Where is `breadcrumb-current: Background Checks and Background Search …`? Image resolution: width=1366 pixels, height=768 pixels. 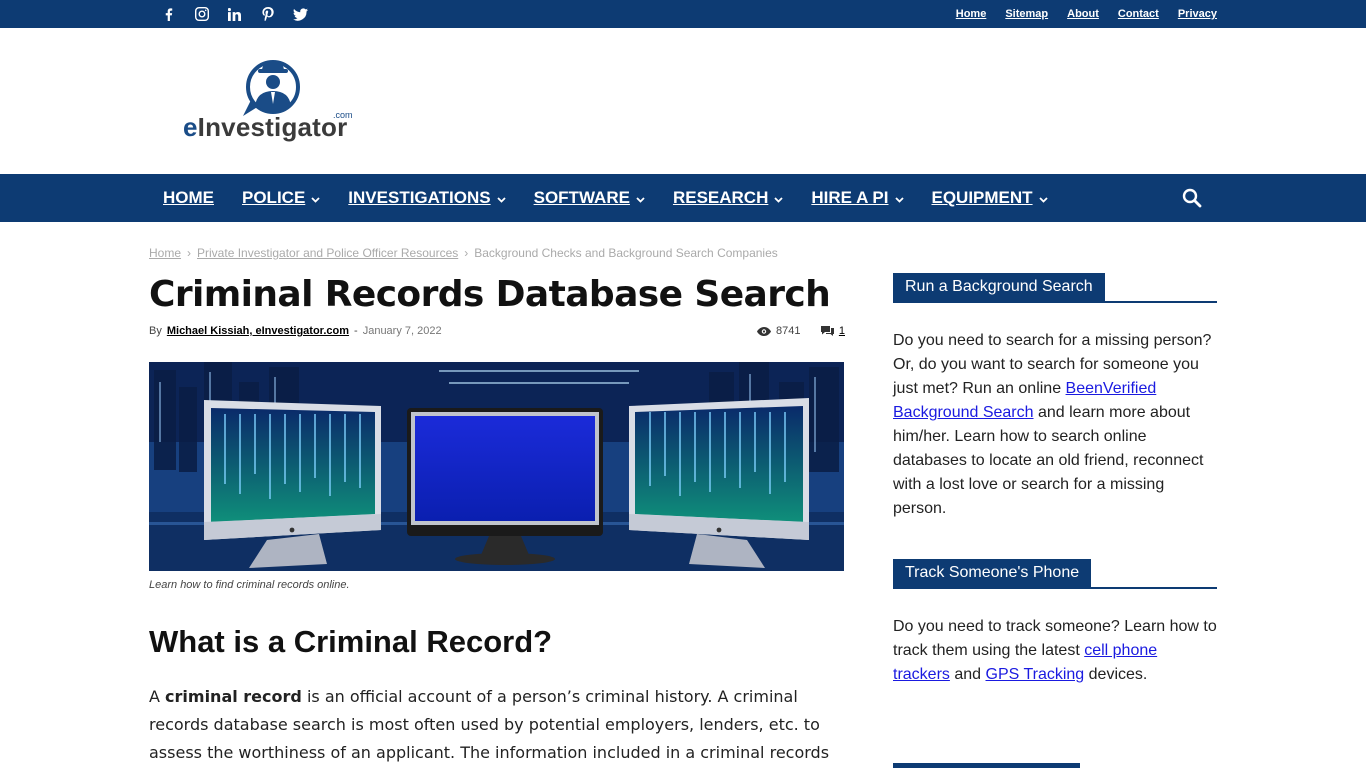 breadcrumb-current: Background Checks and Background Search … is located at coordinates (626, 253).